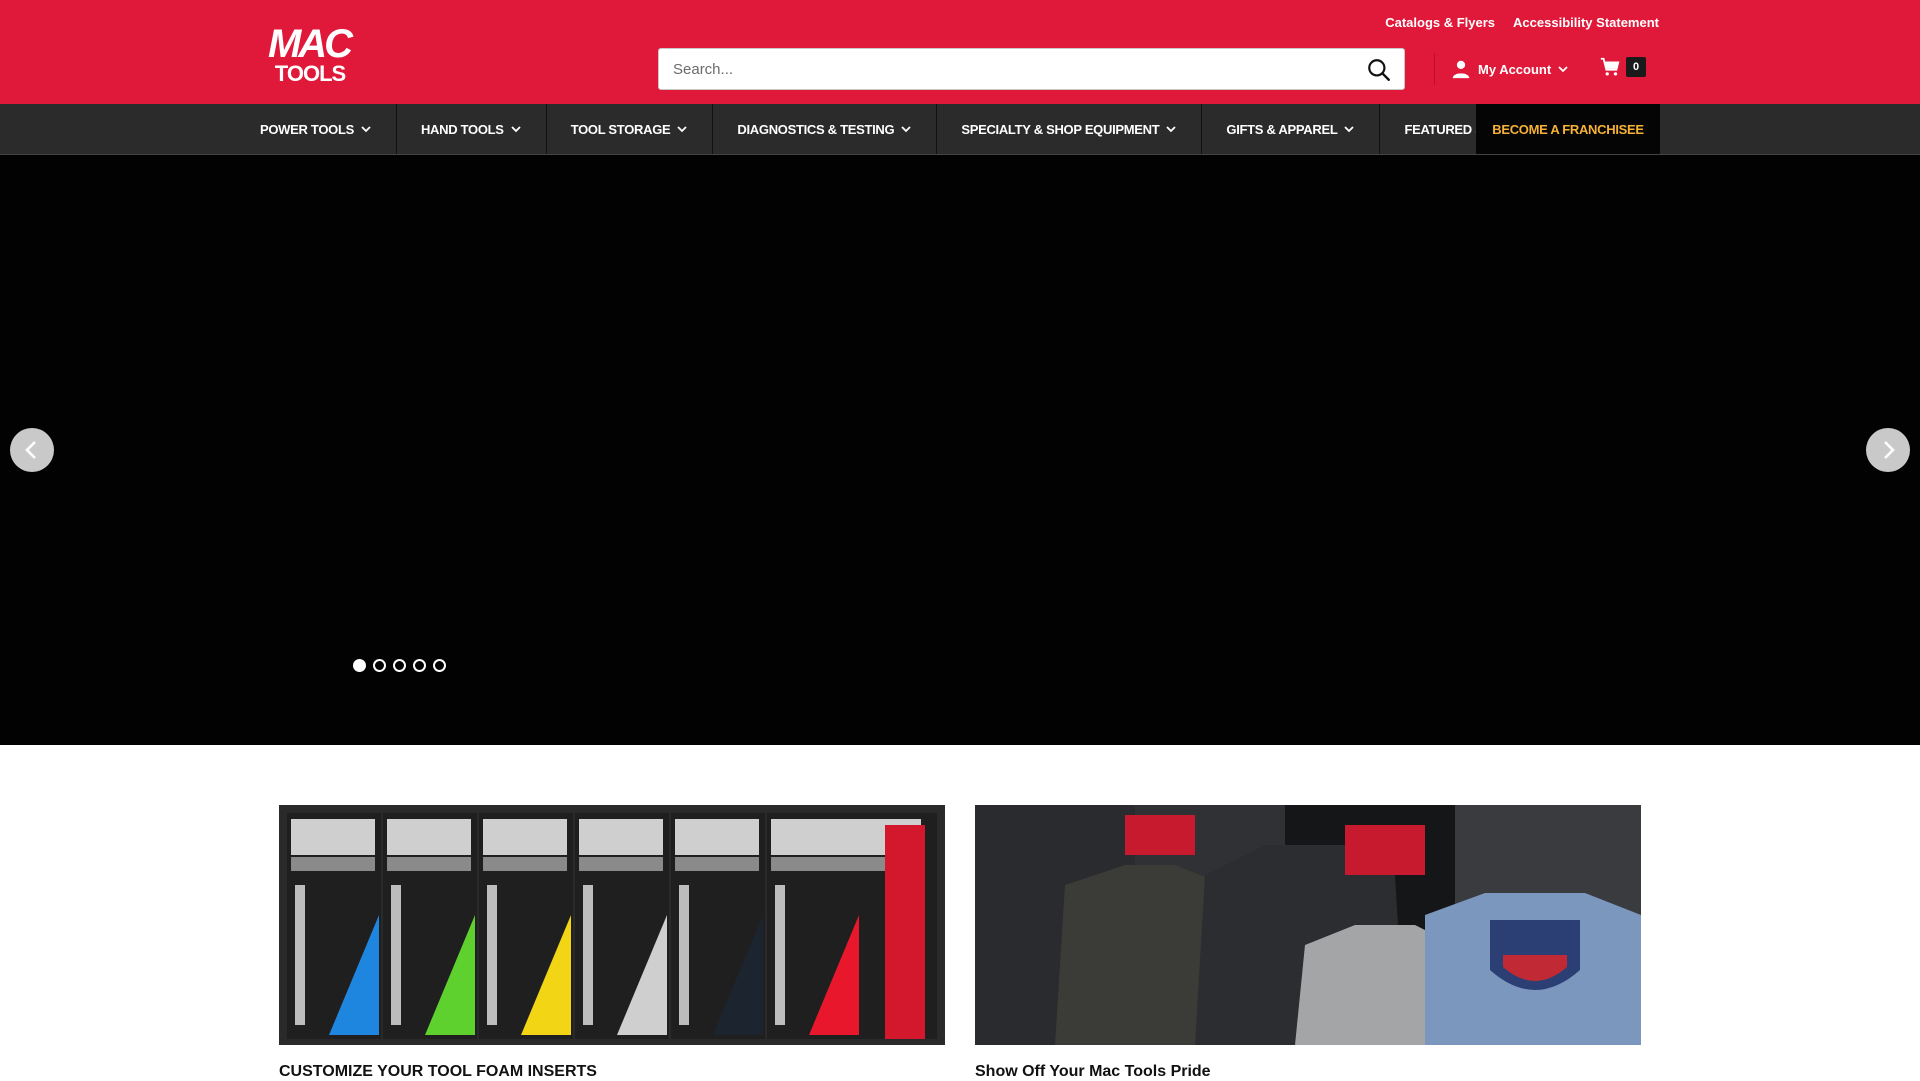  What do you see at coordinates (438, 1072) in the screenshot?
I see `promo-caption-foam-inserts: CUSTOMIZE YOUR TOOL FOAM INSERTS` at bounding box center [438, 1072].